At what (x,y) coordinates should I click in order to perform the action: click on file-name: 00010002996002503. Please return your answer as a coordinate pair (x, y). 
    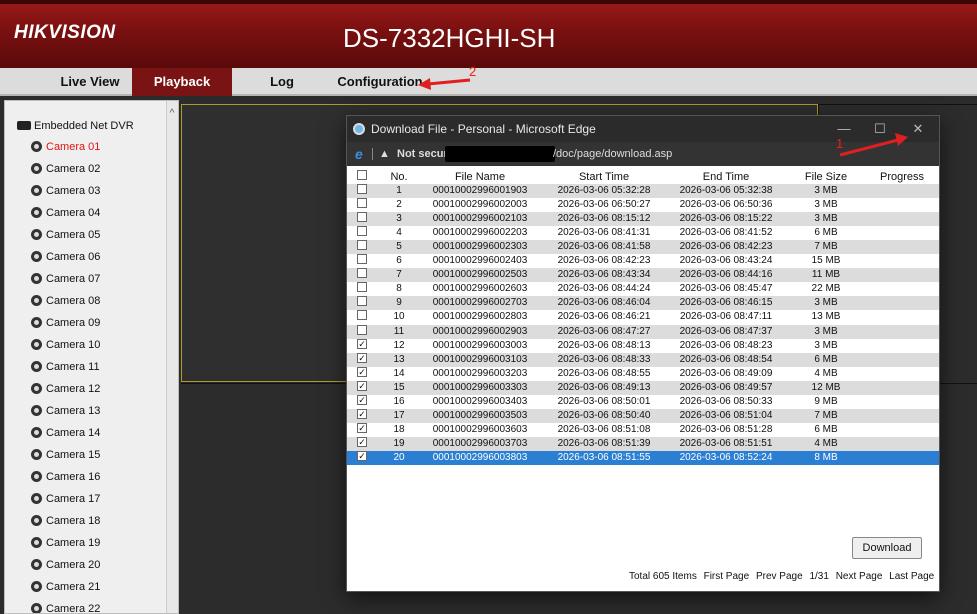
    Looking at the image, I should click on (480, 275).